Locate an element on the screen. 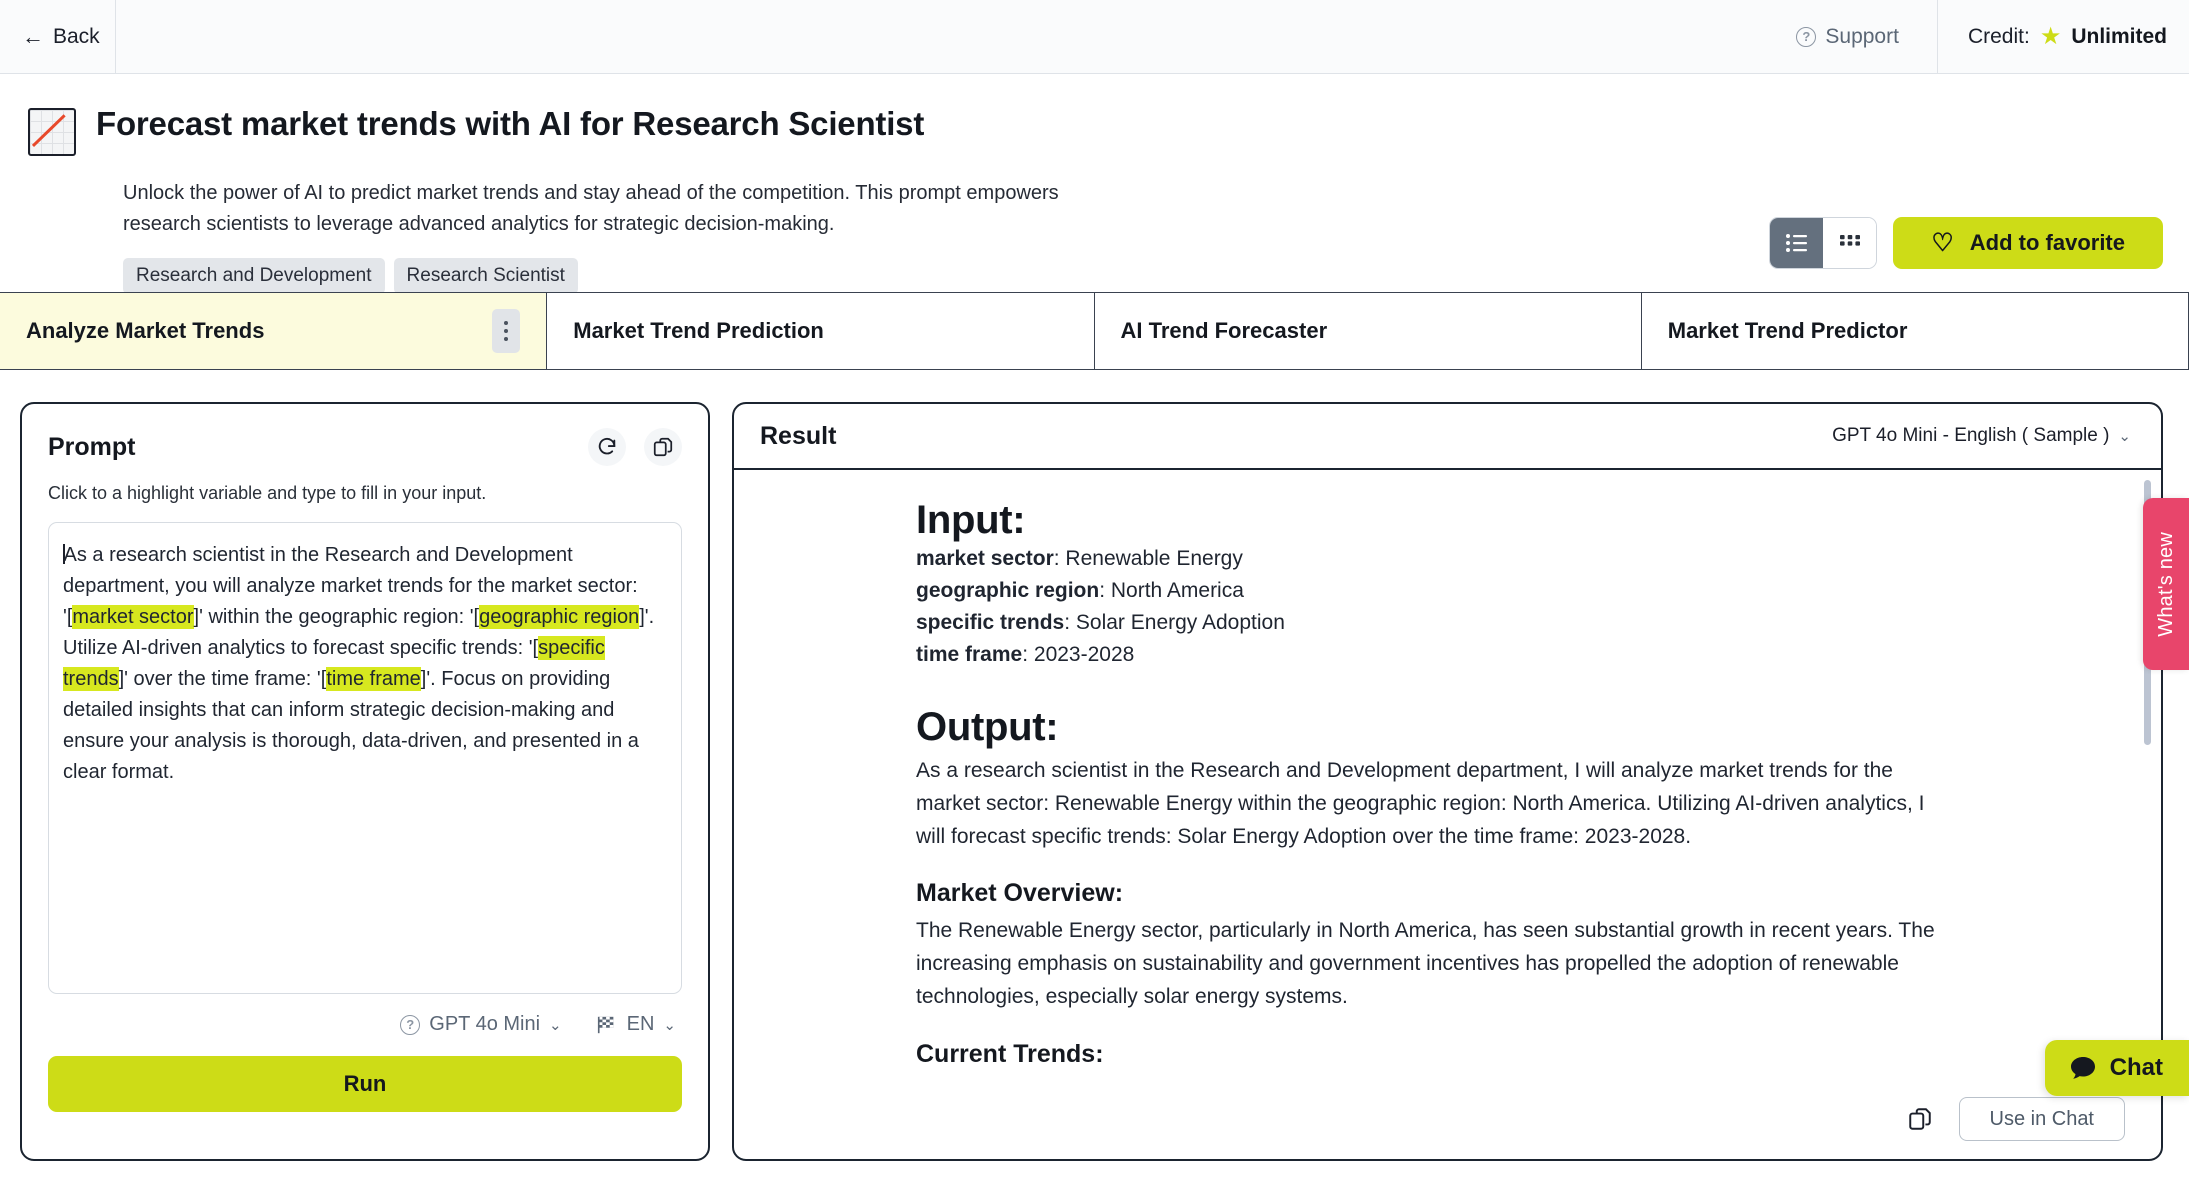 Image resolution: width=2189 pixels, height=1183 pixels. header-actions: ♡ Add to favorite is located at coordinates (1966, 243).